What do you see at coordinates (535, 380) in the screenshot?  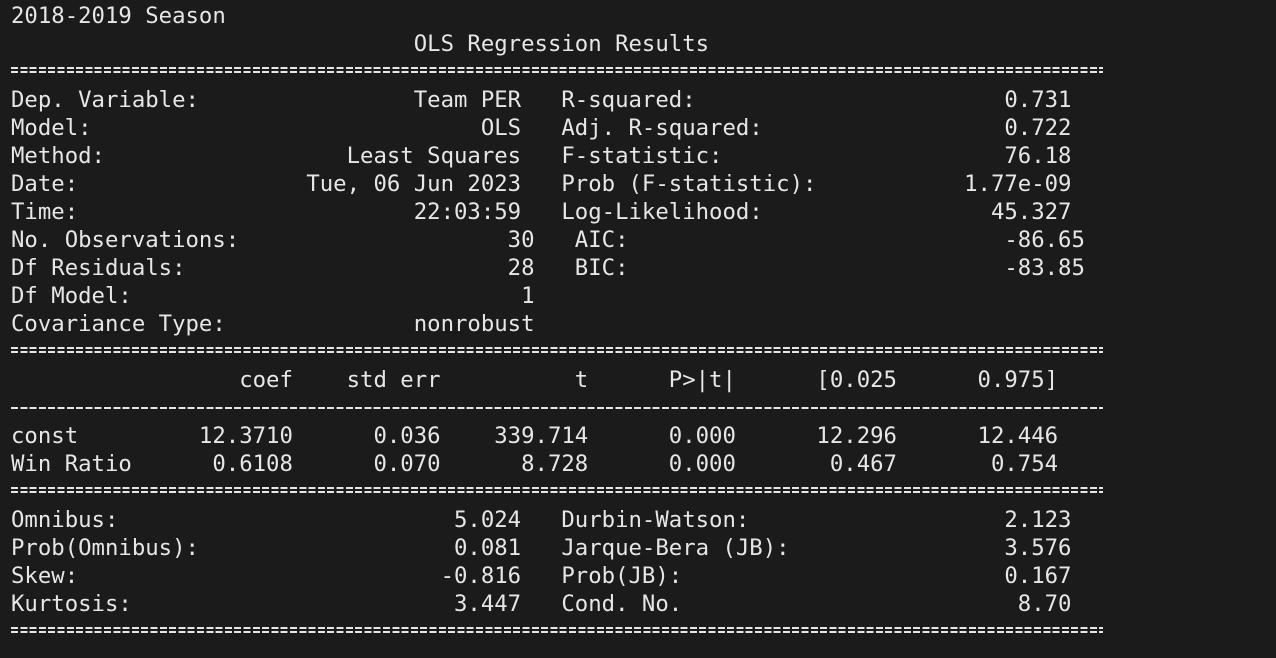 I see `coef-table-header: coef std err t P>|t| [0.025 0.975]` at bounding box center [535, 380].